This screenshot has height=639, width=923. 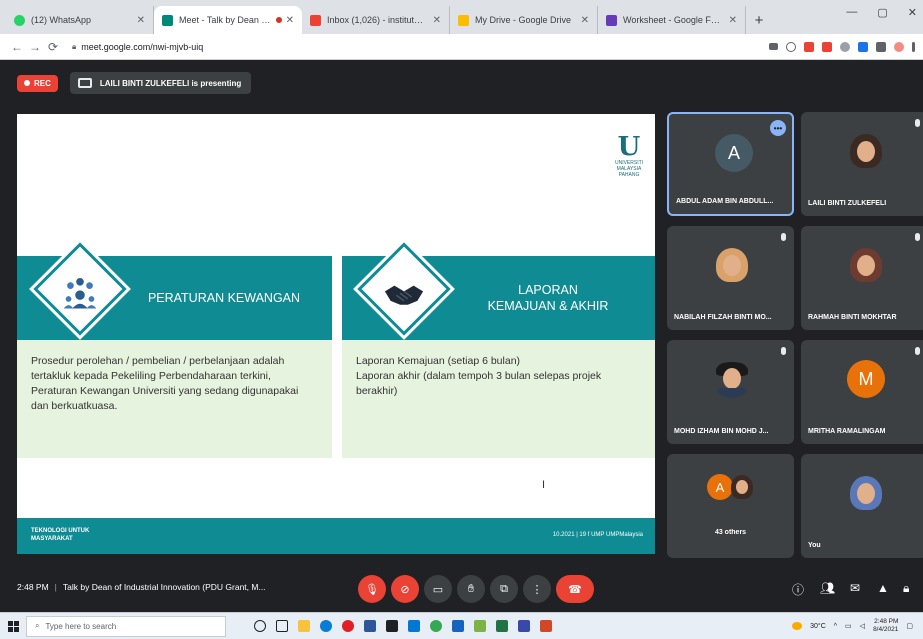 I want to click on end-call-button: ☎, so click(x=575, y=589).